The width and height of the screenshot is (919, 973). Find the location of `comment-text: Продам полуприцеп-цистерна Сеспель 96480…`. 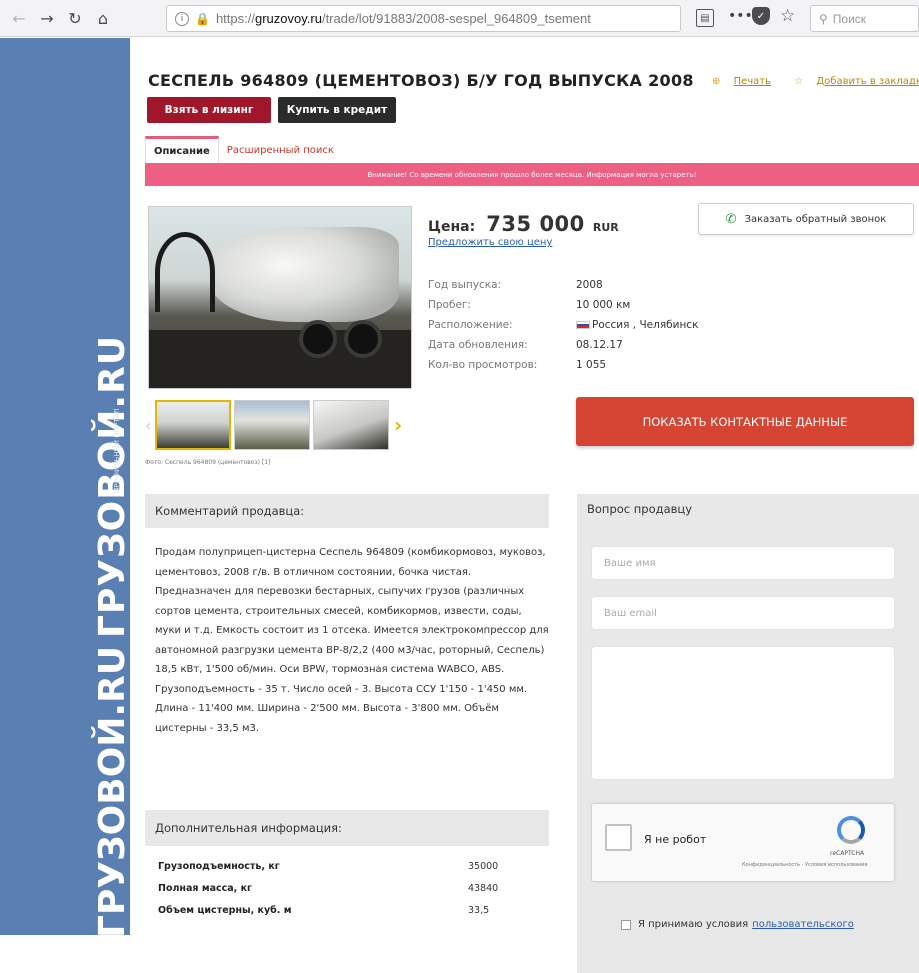

comment-text: Продам полуприцеп-цистерна Сеспель 96480… is located at coordinates (352, 640).